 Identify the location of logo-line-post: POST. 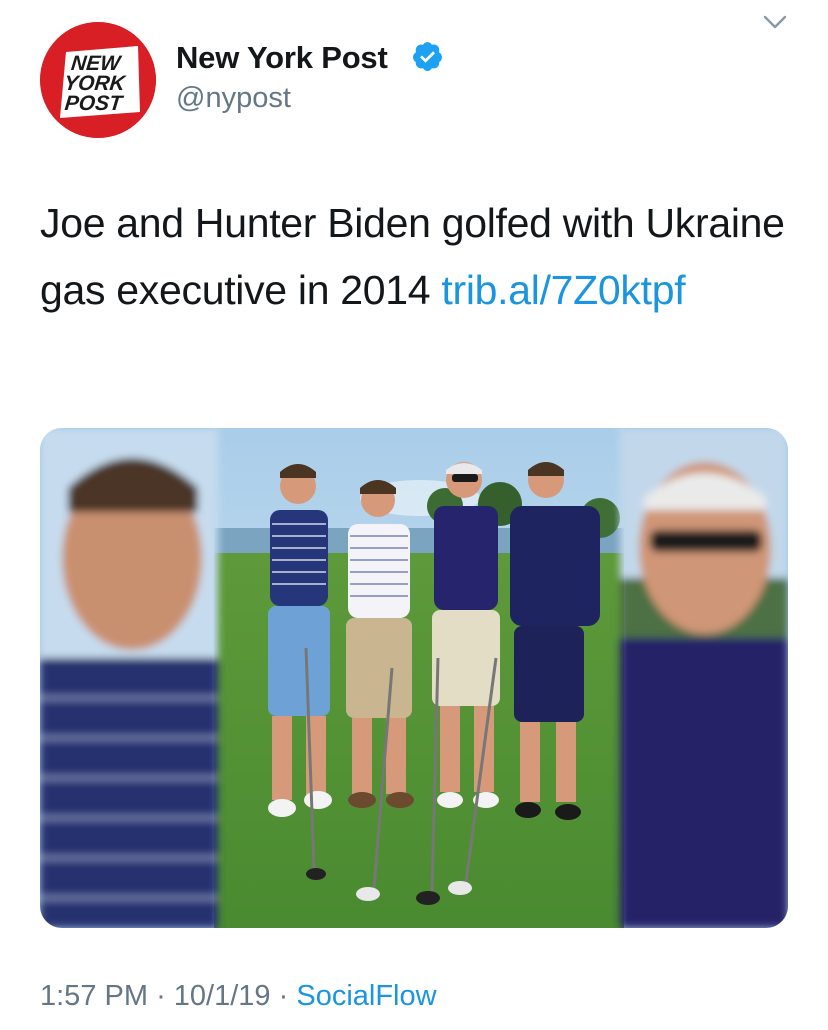
(95, 103).